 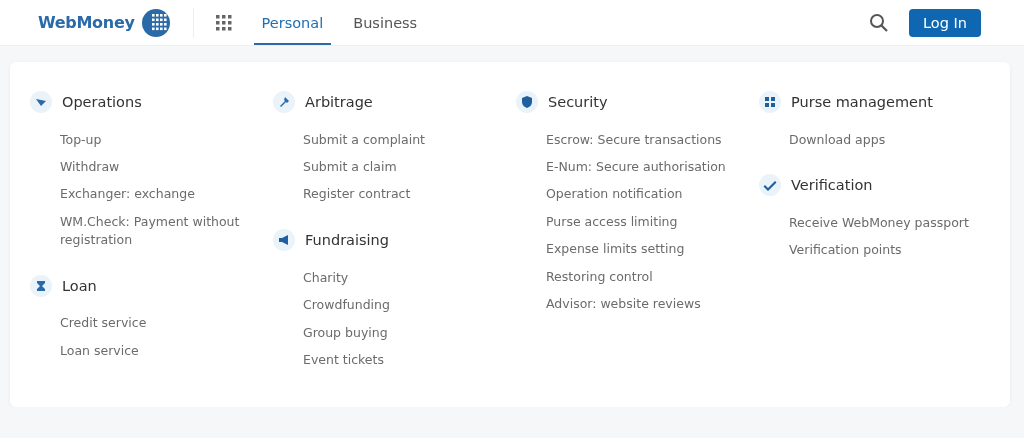 What do you see at coordinates (641, 194) in the screenshot?
I see `menu-link: Operation notification` at bounding box center [641, 194].